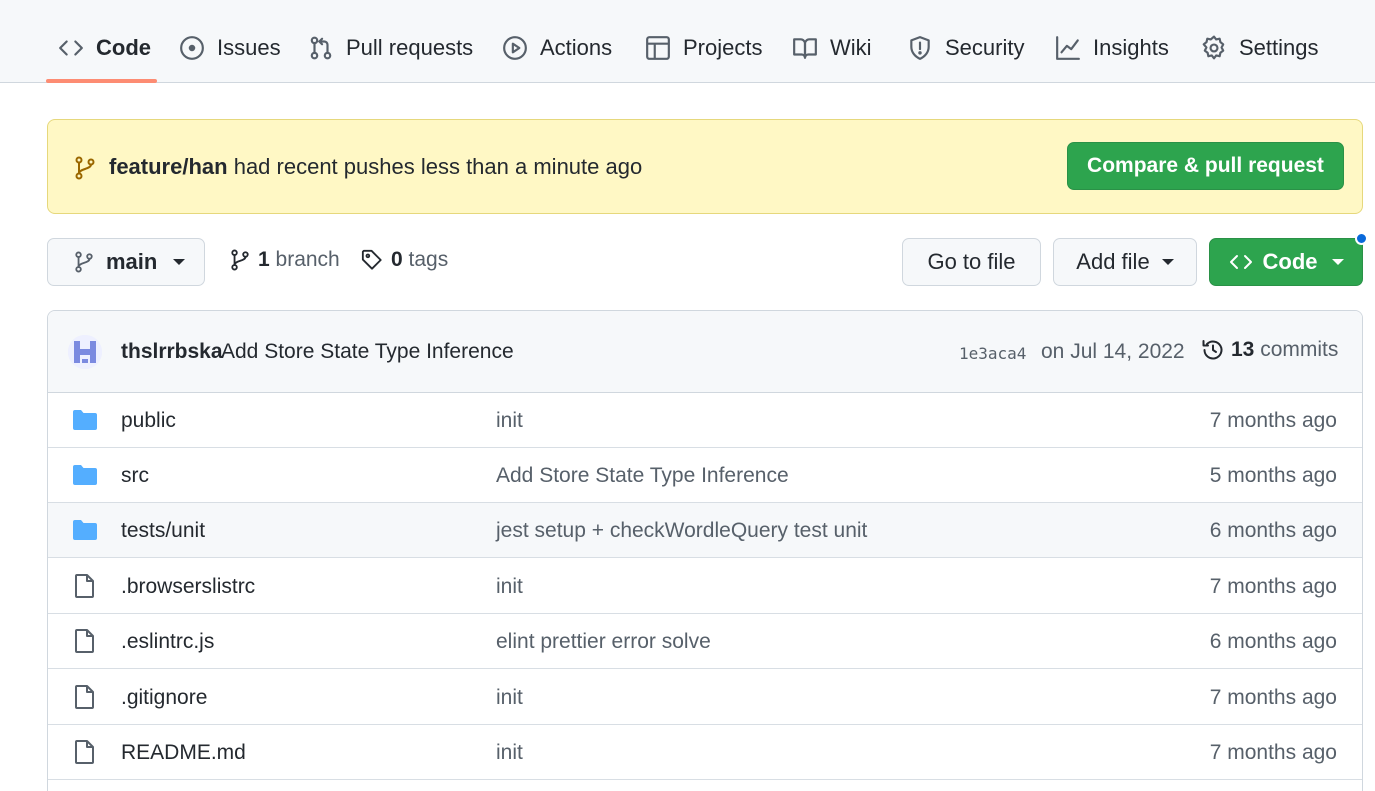 Image resolution: width=1375 pixels, height=791 pixels. Describe the element at coordinates (132, 261) in the screenshot. I see `current-branch-label: main` at that location.